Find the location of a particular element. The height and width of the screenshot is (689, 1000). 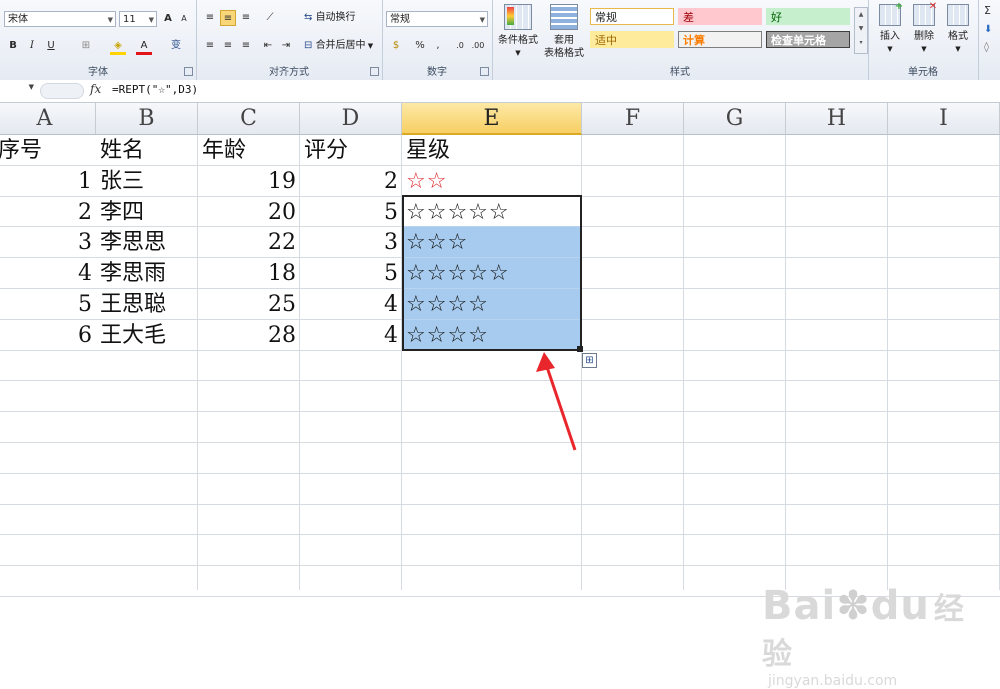

insert-function-icon: fx is located at coordinates (95, 89).